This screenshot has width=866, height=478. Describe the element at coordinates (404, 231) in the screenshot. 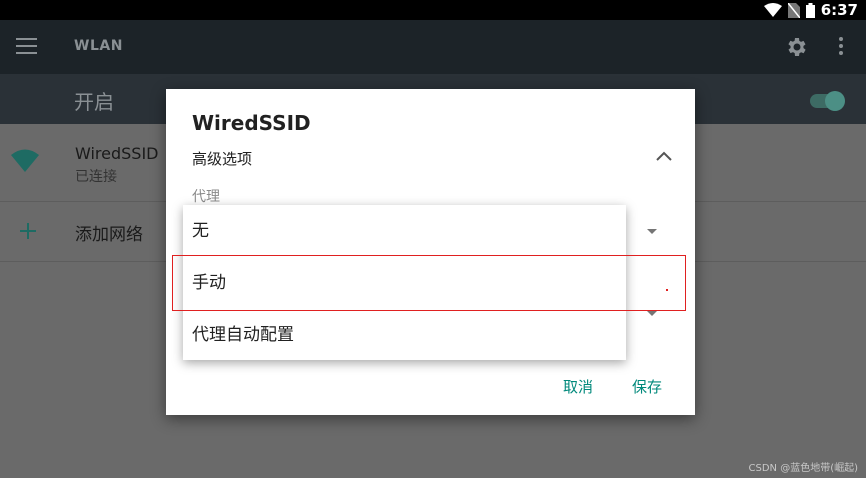

I see `proxy-option-none: 无` at that location.